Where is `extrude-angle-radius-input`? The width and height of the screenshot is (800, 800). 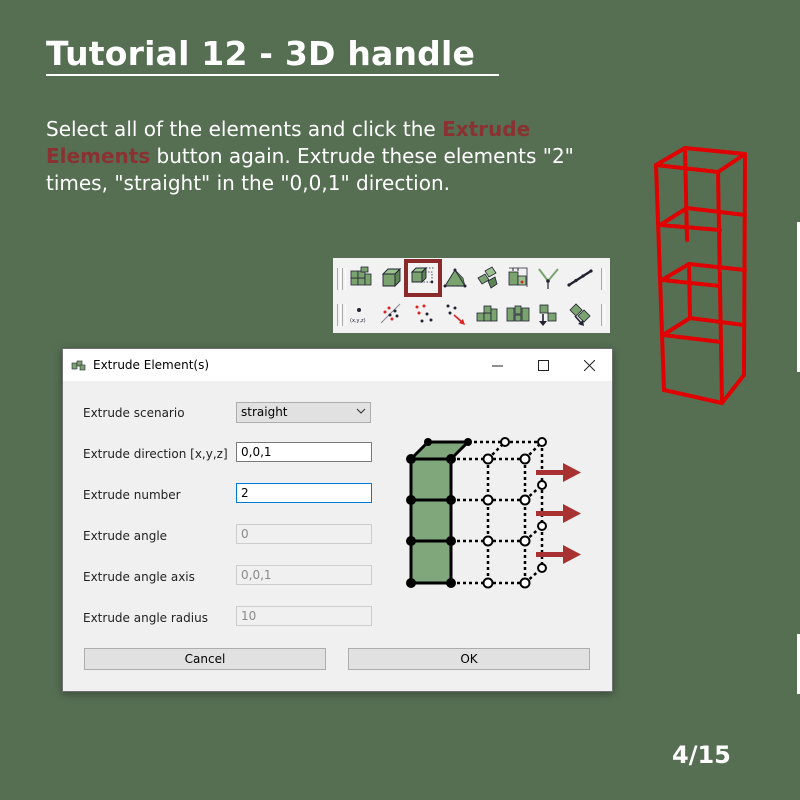
extrude-angle-radius-input is located at coordinates (304, 616).